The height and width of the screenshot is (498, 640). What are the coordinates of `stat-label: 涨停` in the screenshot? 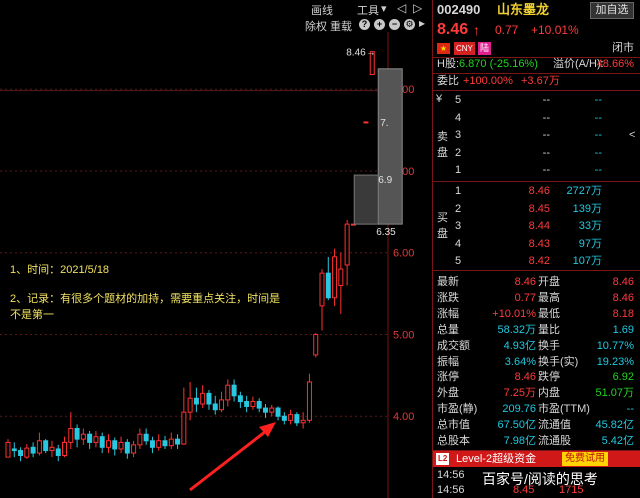 It's located at (448, 377).